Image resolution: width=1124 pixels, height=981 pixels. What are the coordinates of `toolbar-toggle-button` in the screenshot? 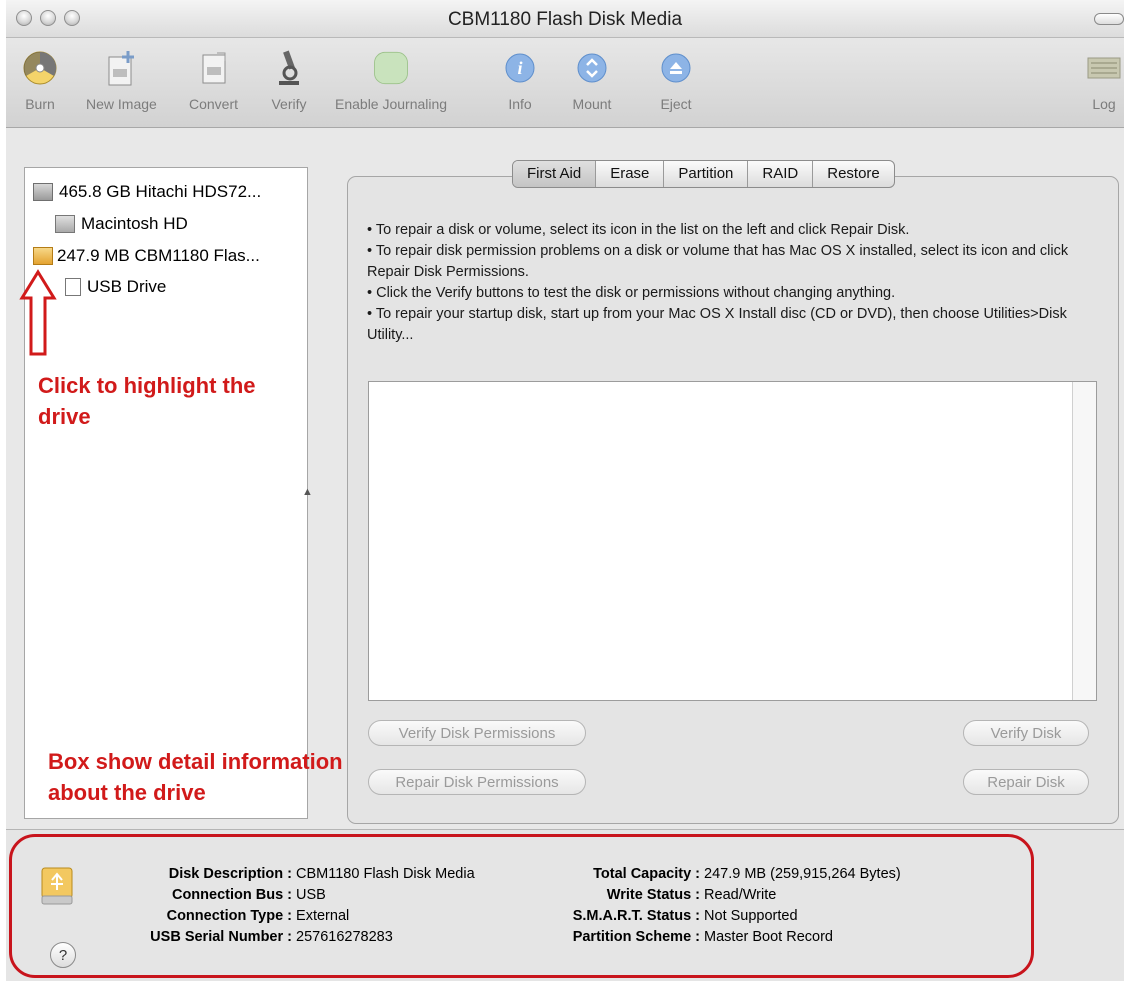 It's located at (1109, 19).